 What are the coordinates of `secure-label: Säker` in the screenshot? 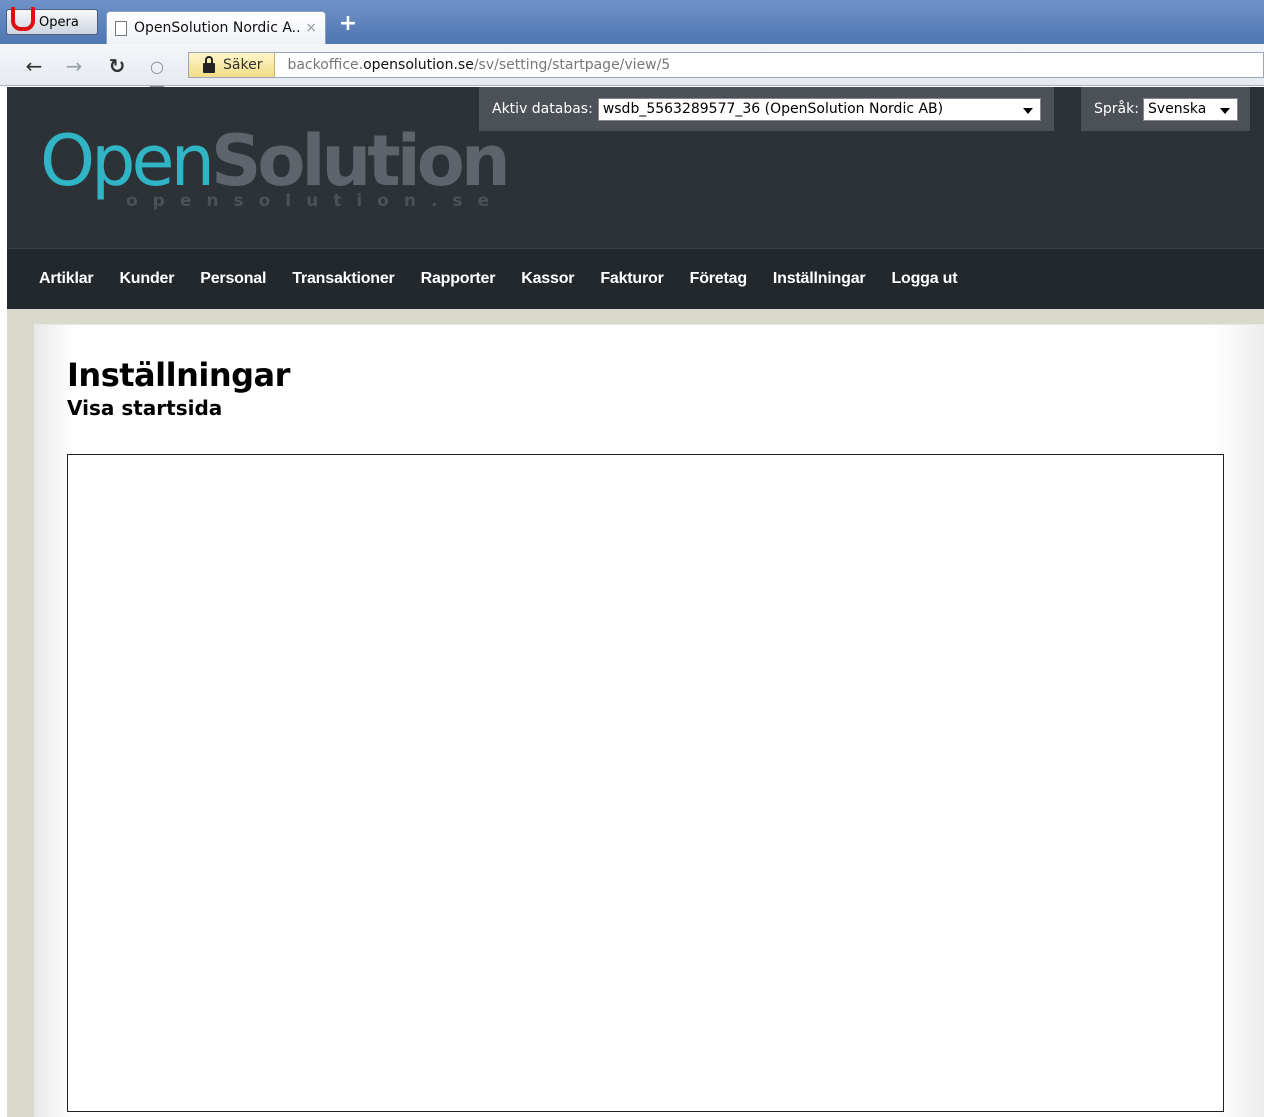 It's located at (243, 65).